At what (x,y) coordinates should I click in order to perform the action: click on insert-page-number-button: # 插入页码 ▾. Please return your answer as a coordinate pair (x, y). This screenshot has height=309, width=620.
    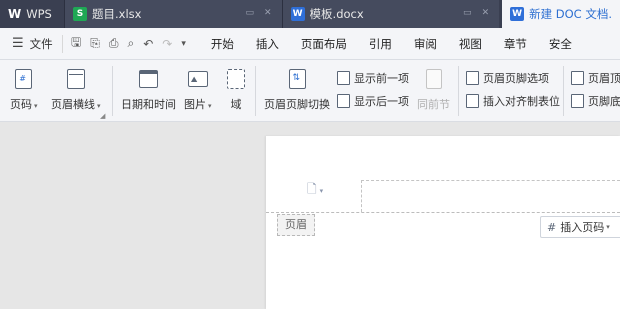
    Looking at the image, I should click on (580, 227).